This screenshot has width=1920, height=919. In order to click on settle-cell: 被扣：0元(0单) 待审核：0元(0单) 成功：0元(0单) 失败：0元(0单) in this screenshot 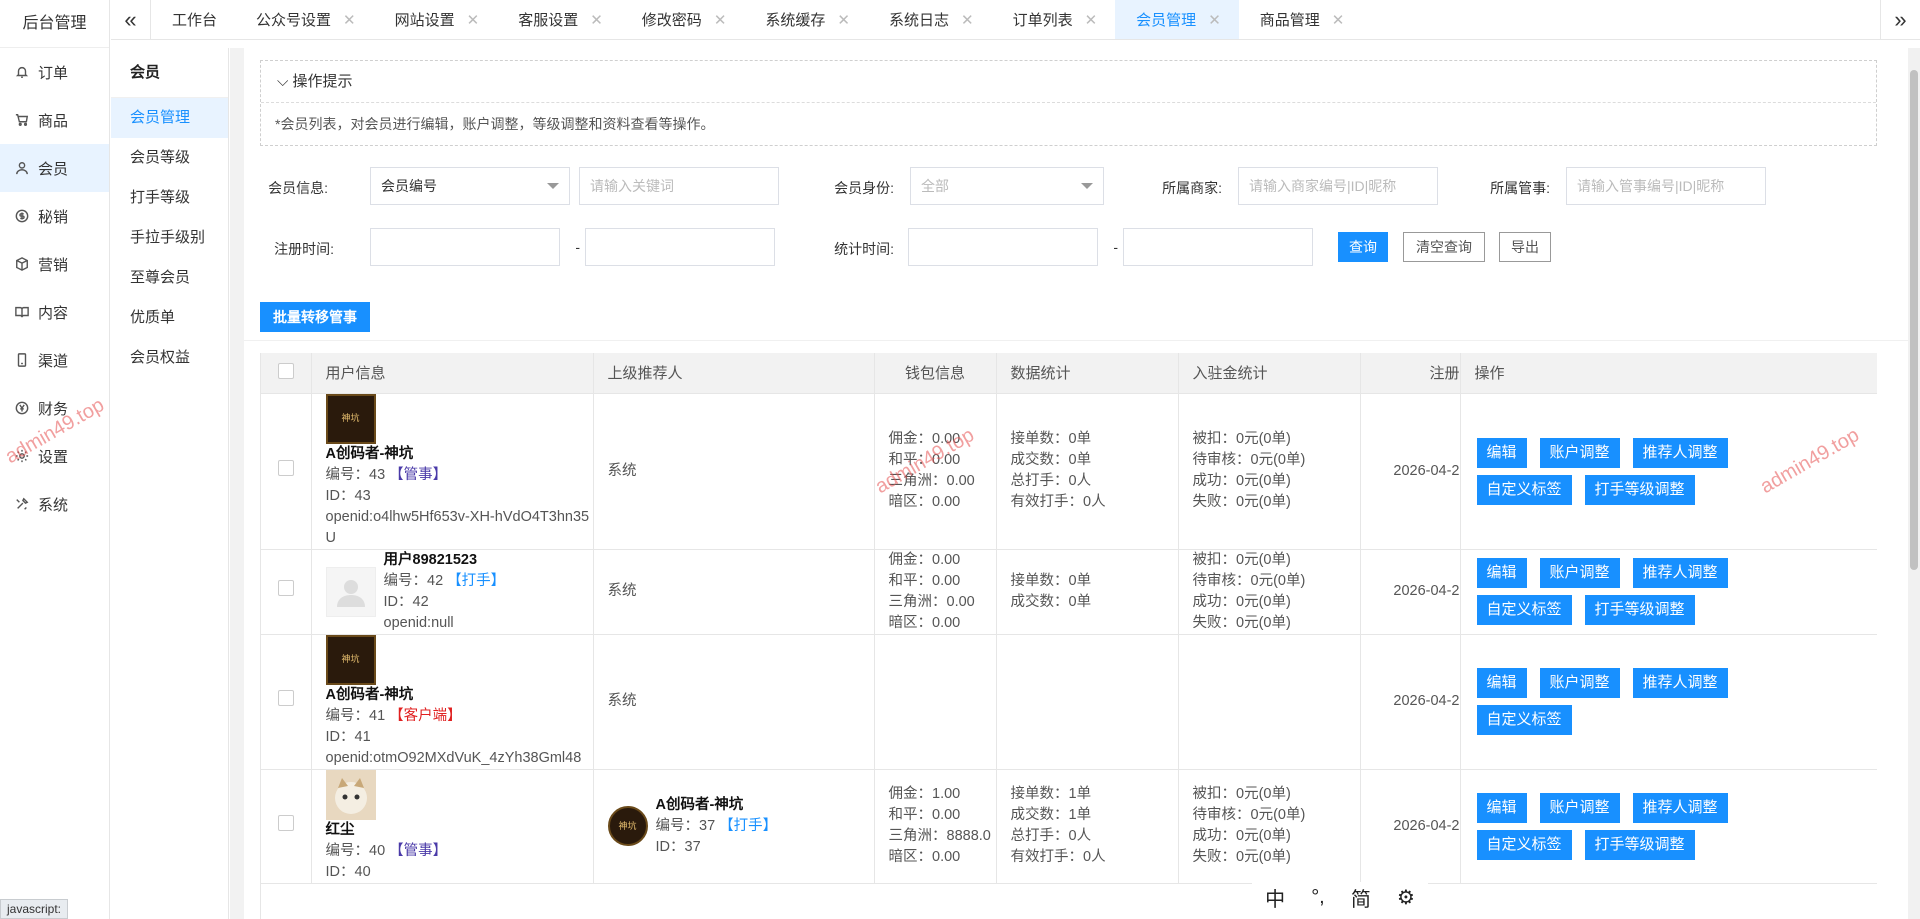, I will do `click(1269, 471)`.